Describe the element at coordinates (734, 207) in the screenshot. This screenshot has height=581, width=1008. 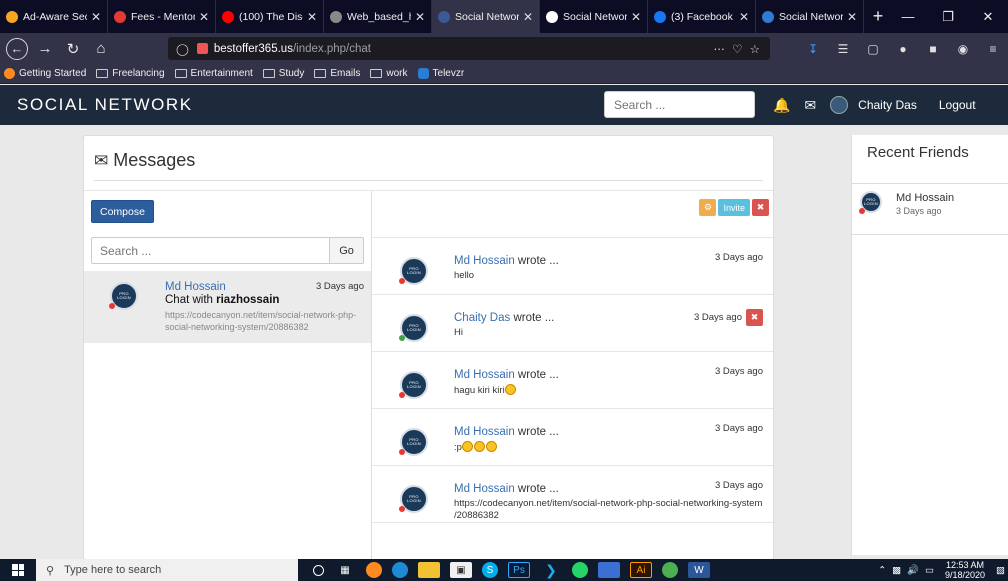
I see `invite-button: Invite` at that location.